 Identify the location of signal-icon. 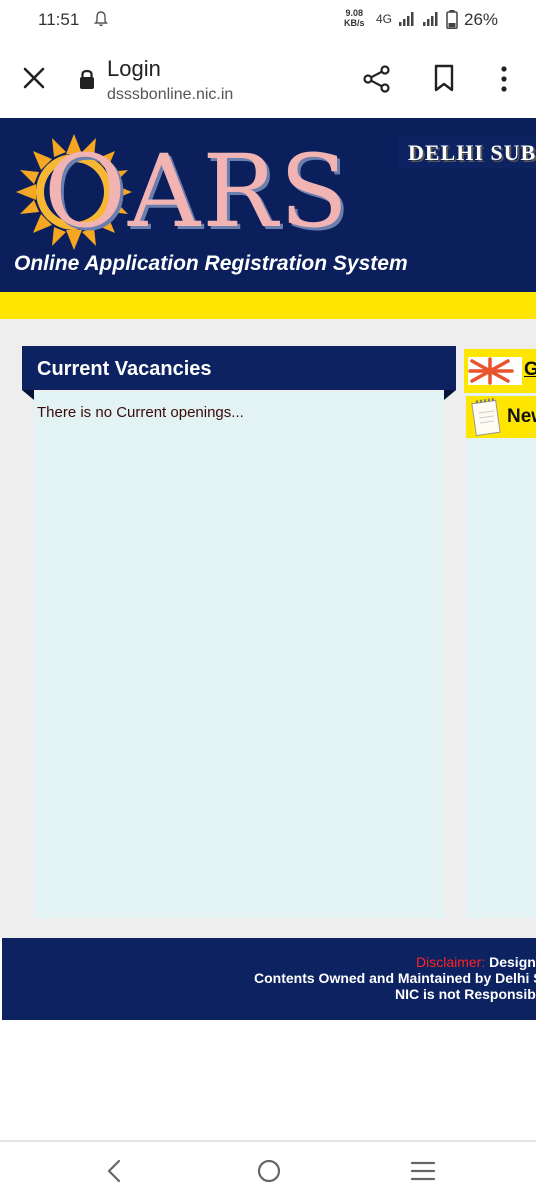
(406, 19).